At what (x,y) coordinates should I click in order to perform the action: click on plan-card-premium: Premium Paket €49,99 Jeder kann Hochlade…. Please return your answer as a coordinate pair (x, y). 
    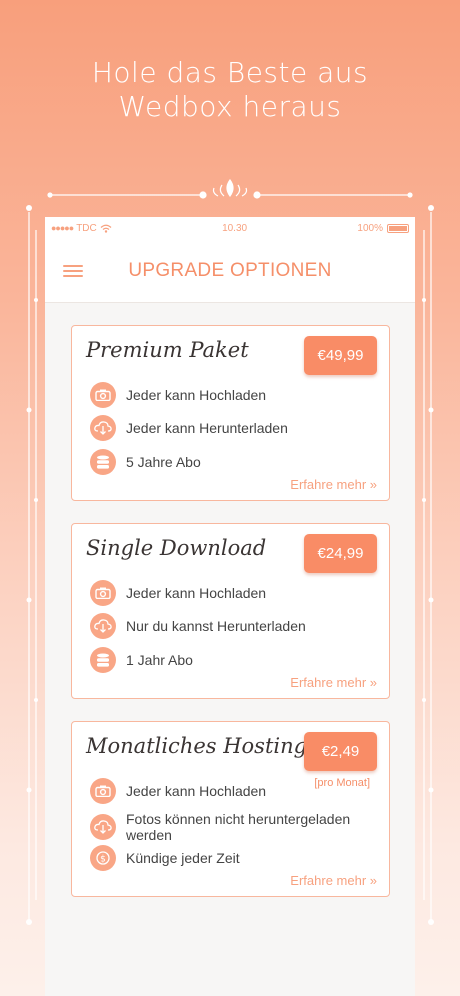
    Looking at the image, I should click on (230, 413).